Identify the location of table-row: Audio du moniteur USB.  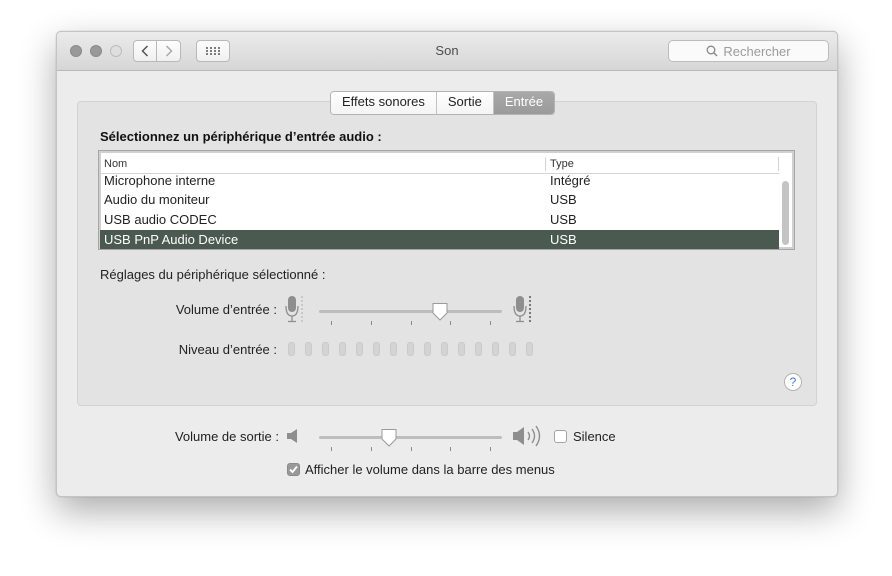
(439, 200).